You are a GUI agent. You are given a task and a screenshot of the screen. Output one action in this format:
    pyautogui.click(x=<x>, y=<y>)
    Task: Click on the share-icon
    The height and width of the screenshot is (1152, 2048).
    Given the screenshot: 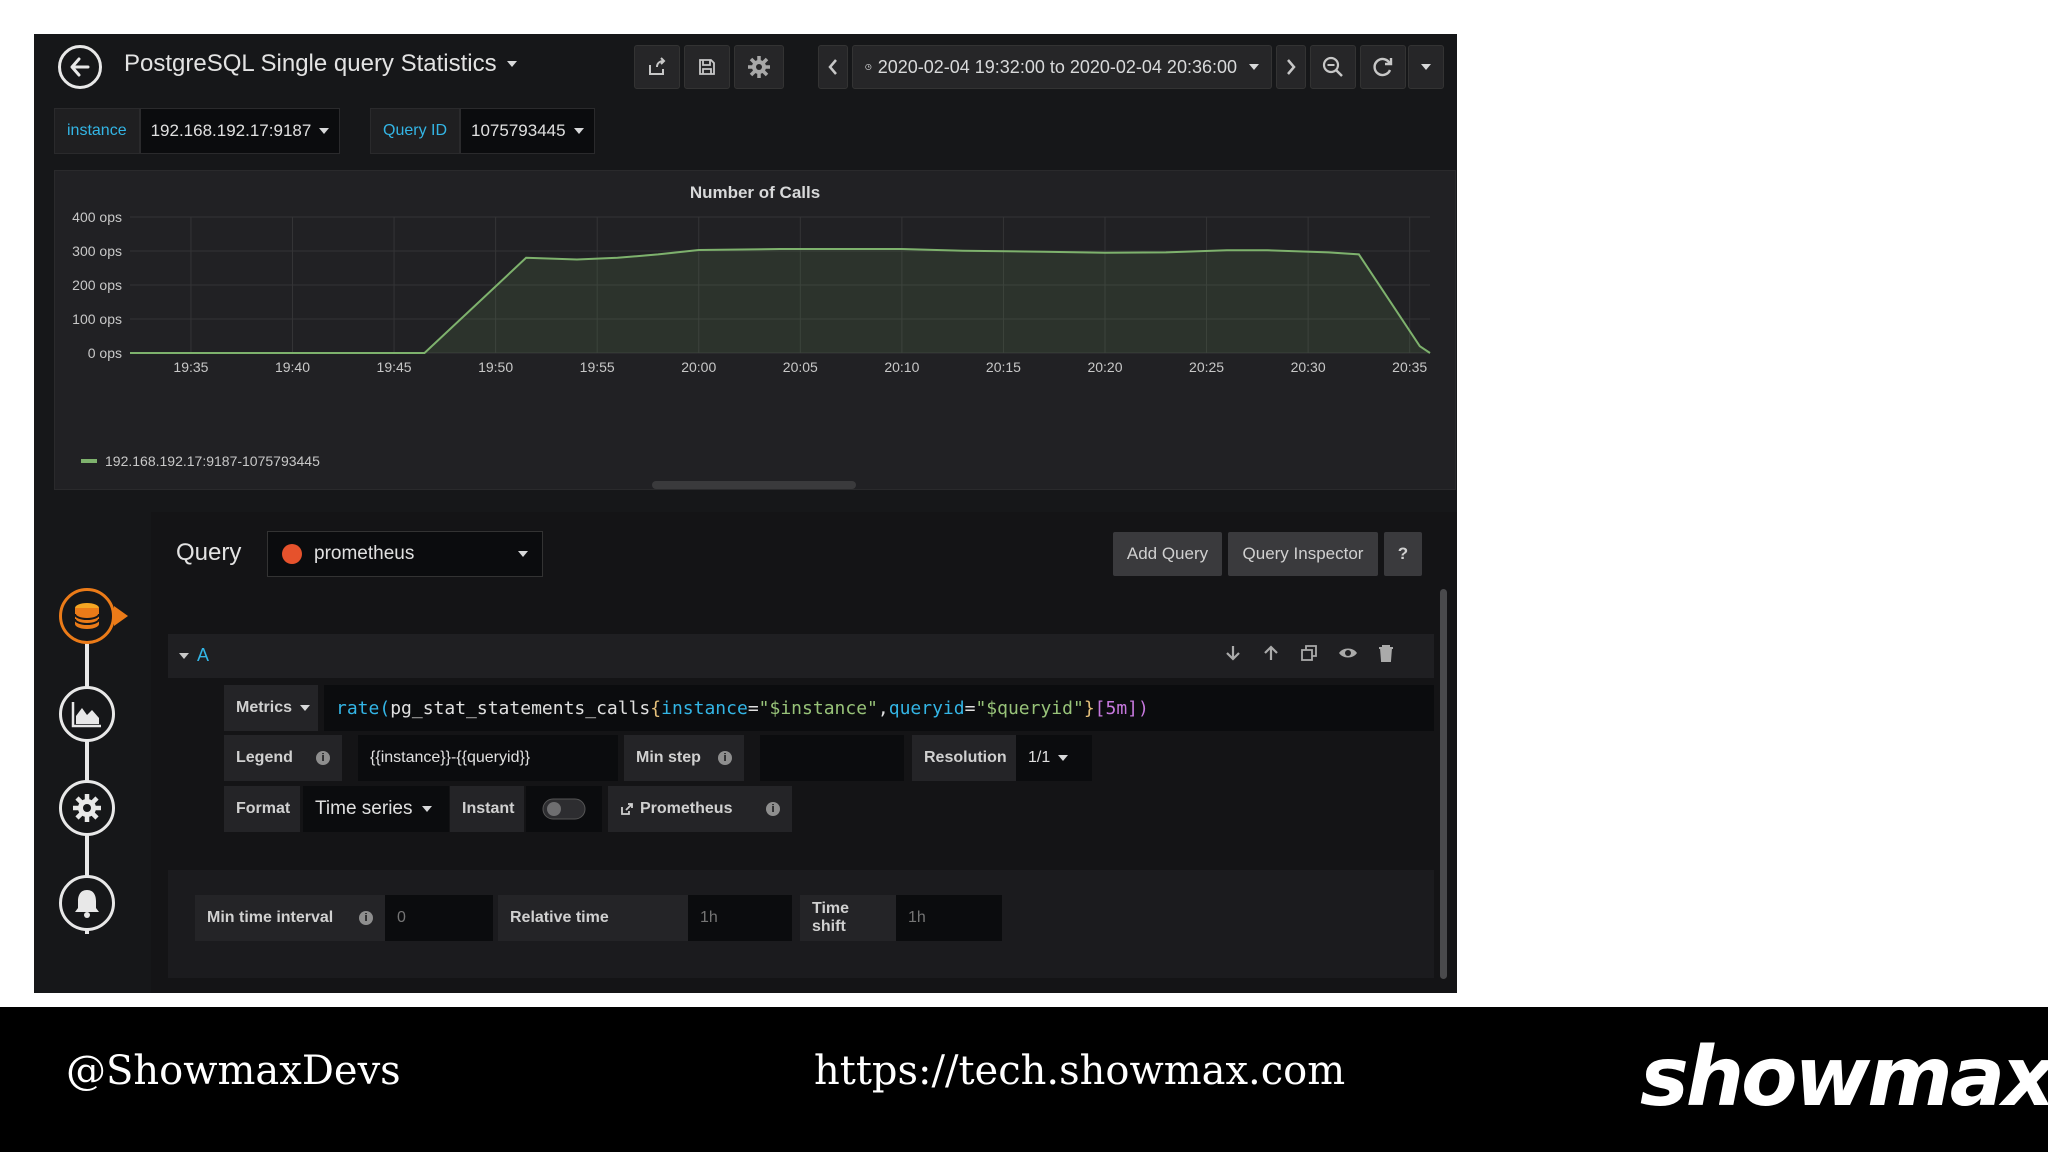 What is the action you would take?
    pyautogui.click(x=657, y=66)
    